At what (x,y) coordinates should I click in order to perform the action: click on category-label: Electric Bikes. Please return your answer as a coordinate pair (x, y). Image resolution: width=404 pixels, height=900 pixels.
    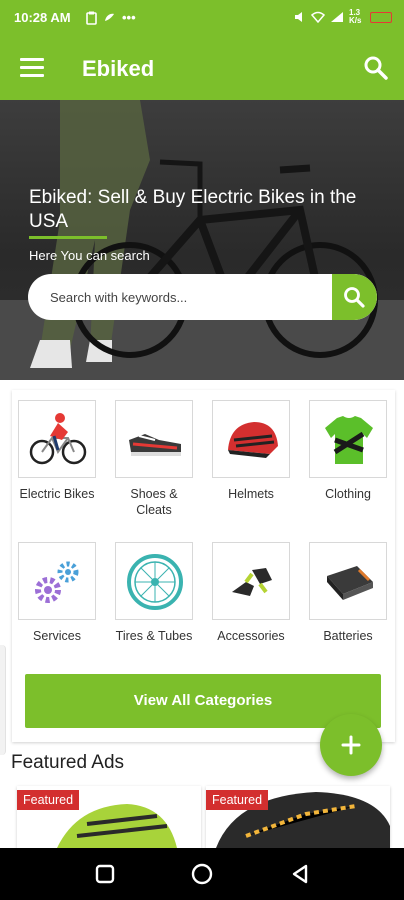
    Looking at the image, I should click on (57, 494).